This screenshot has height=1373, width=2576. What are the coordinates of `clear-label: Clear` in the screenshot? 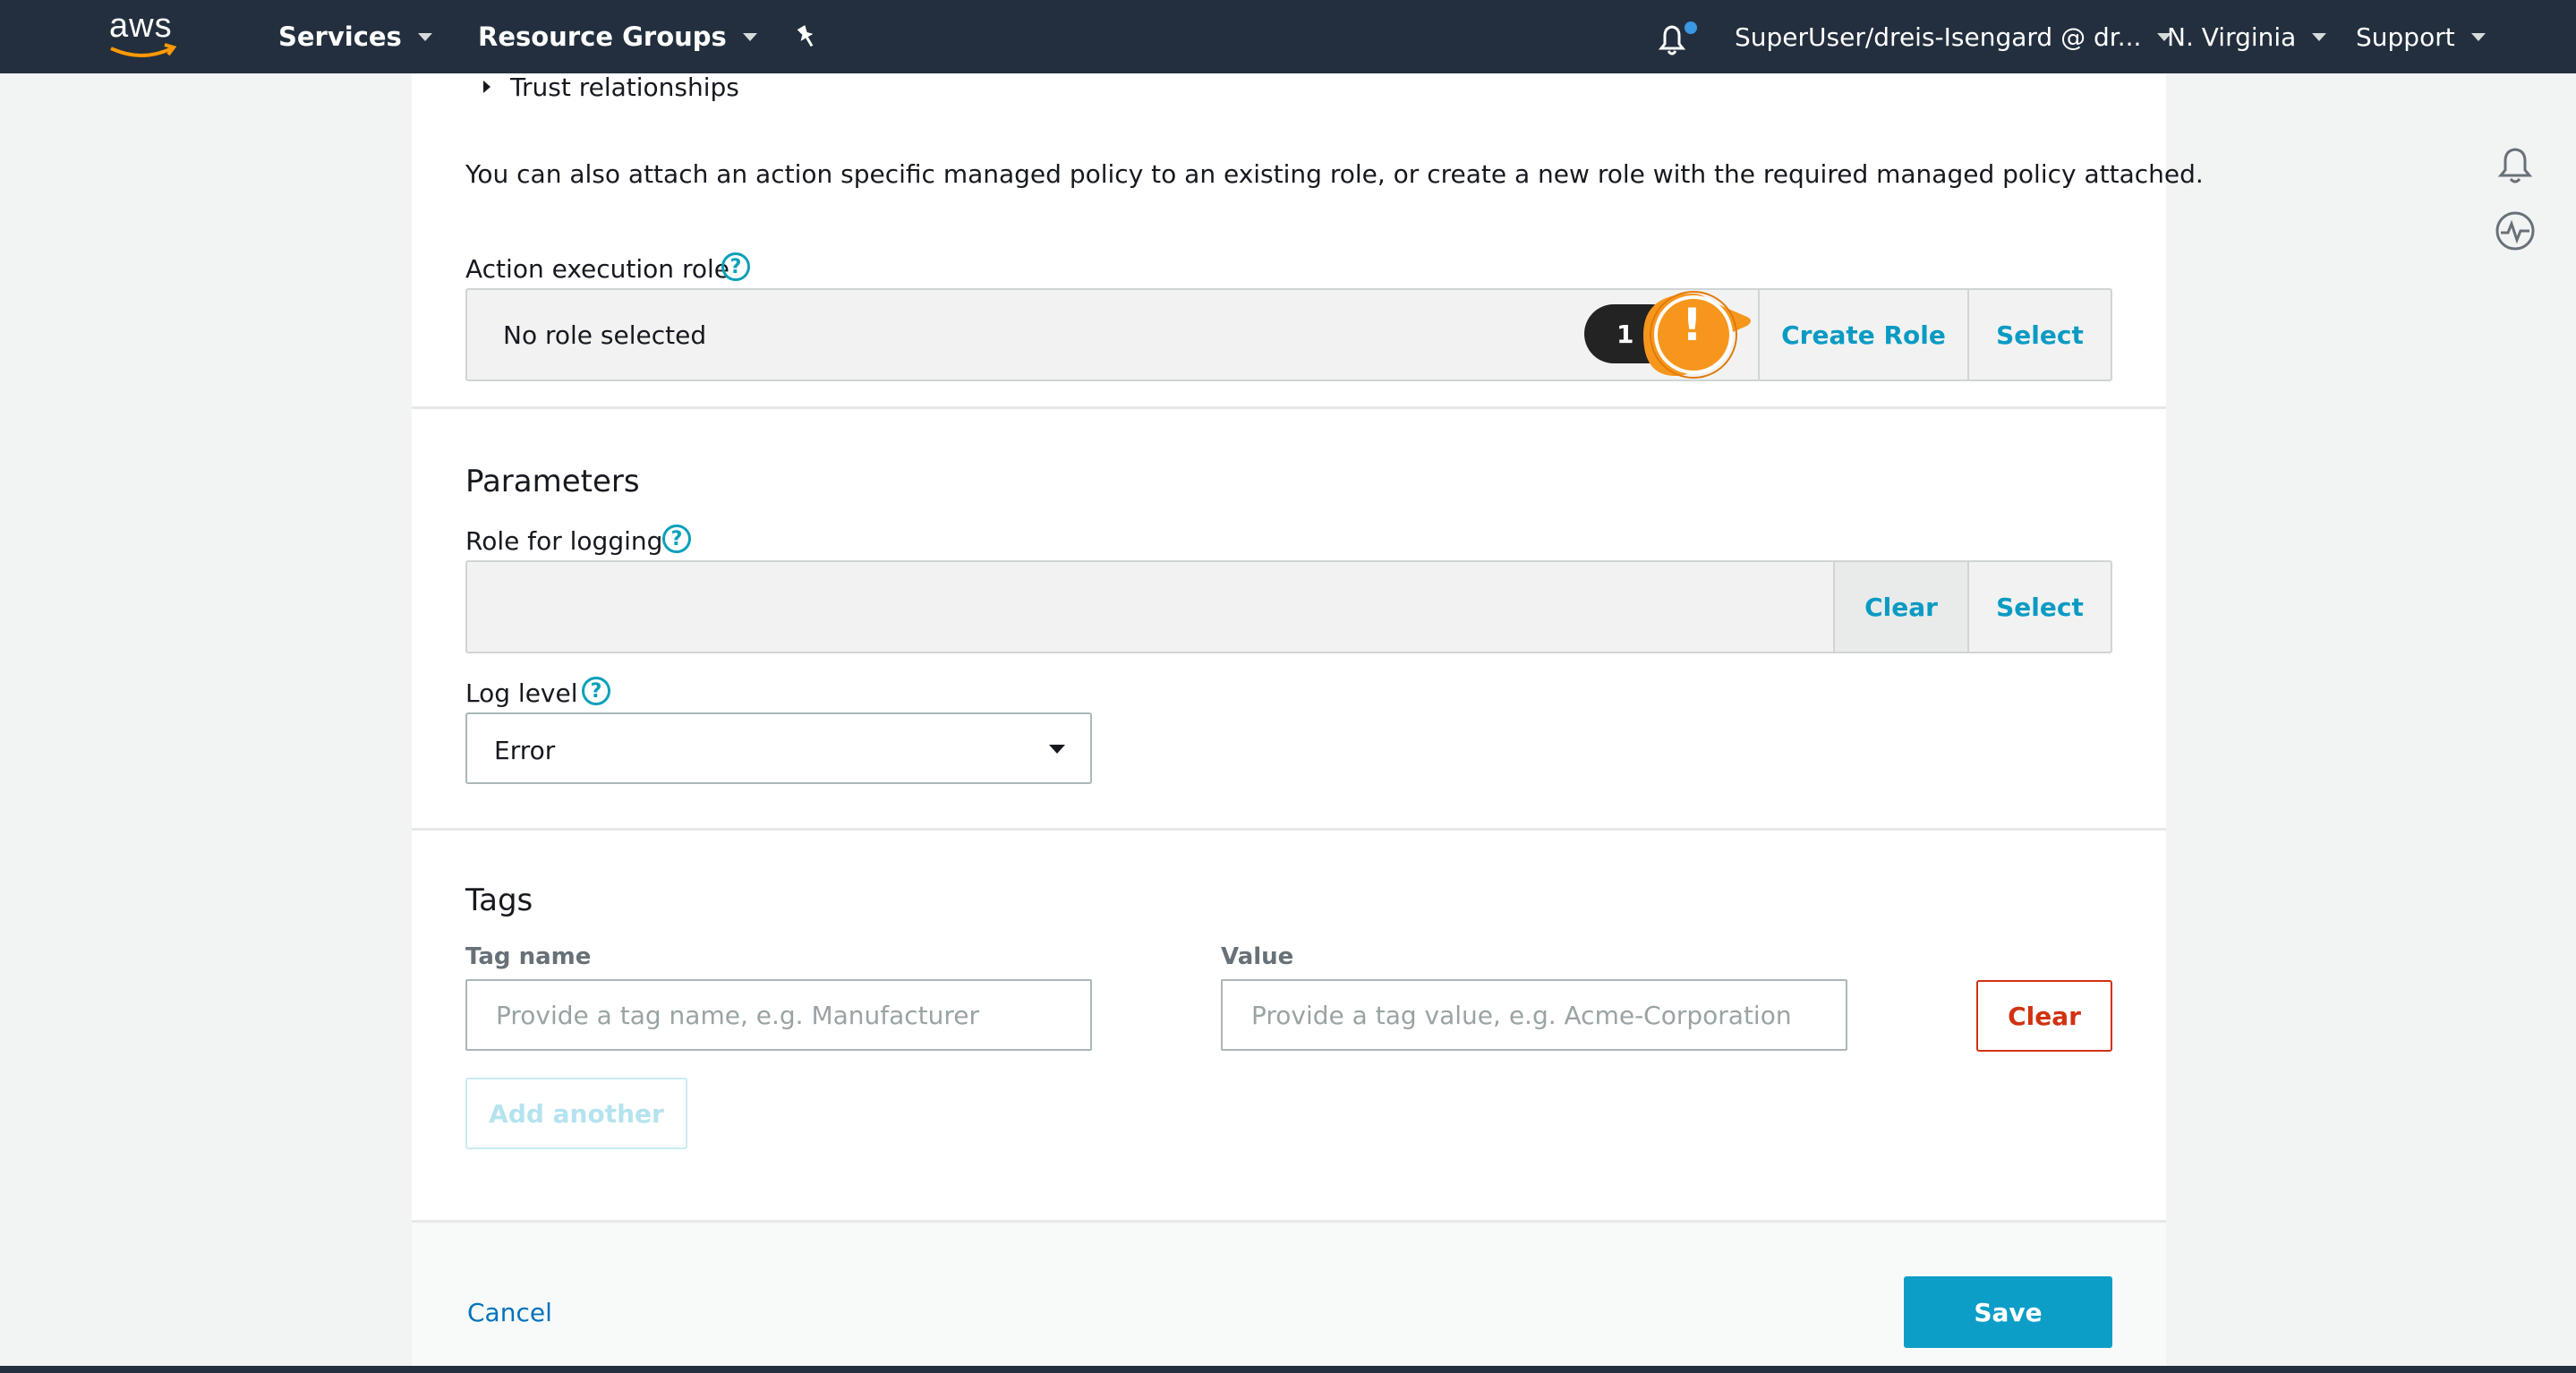 It's located at (1901, 607).